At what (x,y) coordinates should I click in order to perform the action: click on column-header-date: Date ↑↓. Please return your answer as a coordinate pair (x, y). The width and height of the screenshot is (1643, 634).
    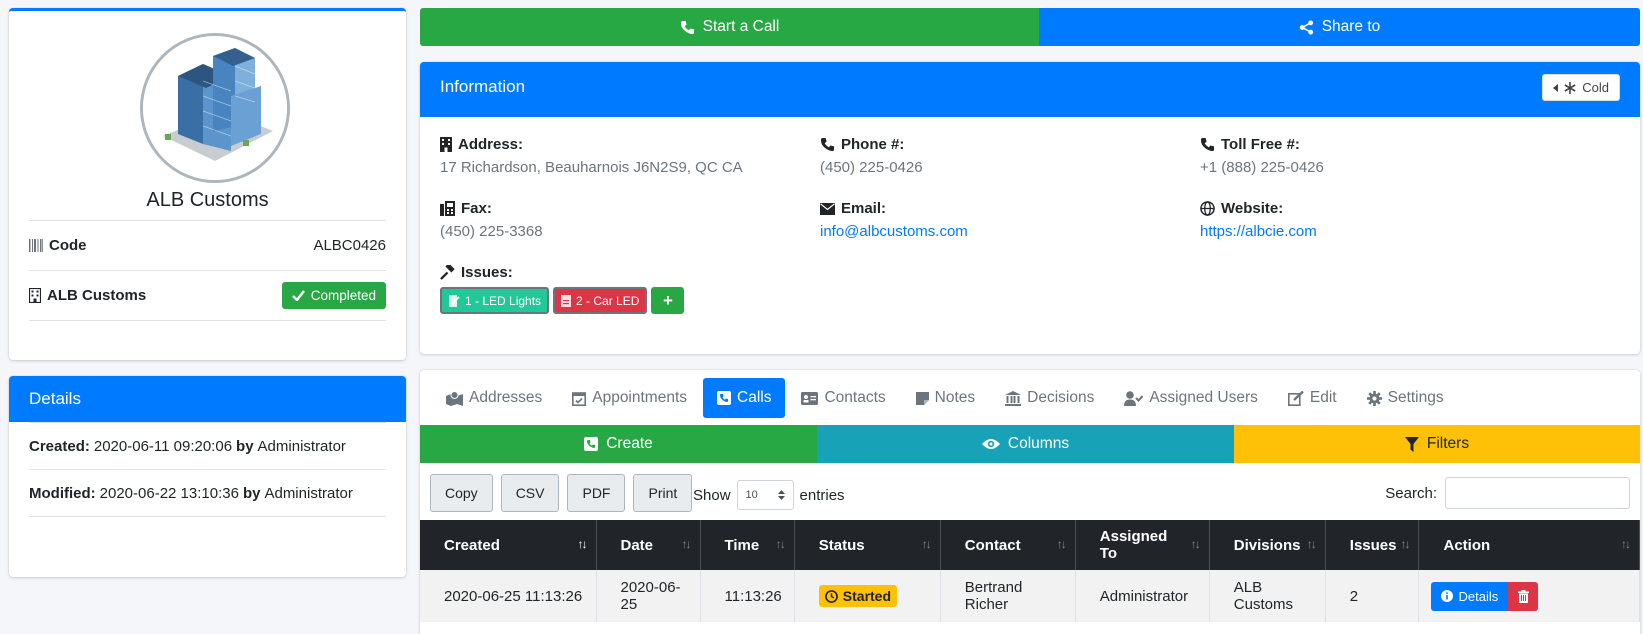
    Looking at the image, I should click on (648, 545).